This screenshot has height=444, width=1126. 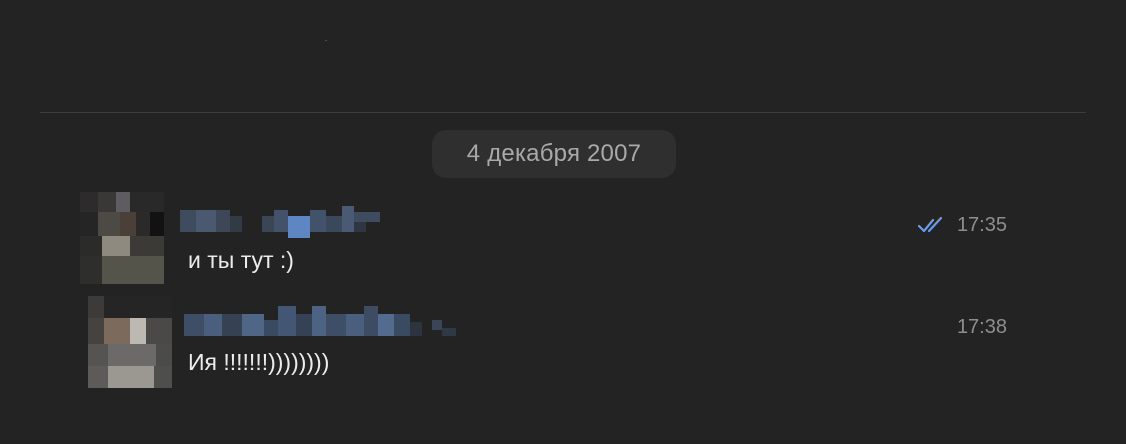 What do you see at coordinates (241, 260) in the screenshot?
I see `message-text: и ты тут :)` at bounding box center [241, 260].